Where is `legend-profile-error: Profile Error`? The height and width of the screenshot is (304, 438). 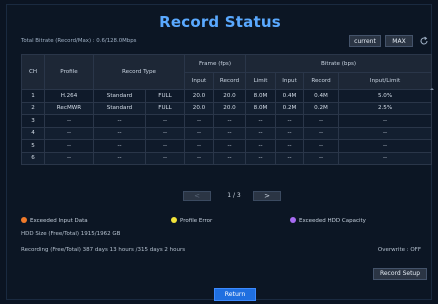 legend-profile-error: Profile Error is located at coordinates (191, 220).